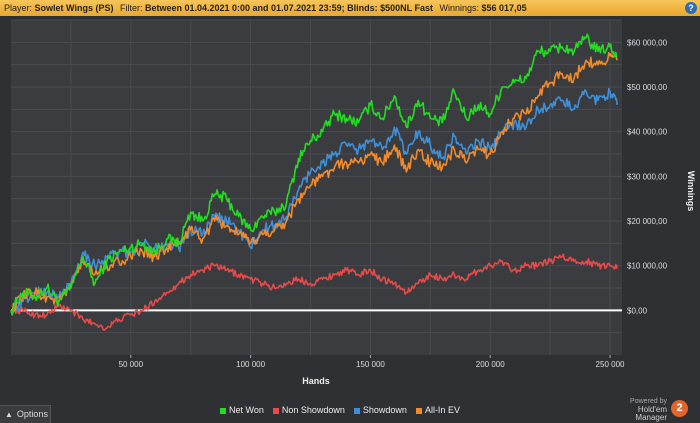 The image size is (700, 423). Describe the element at coordinates (504, 8) in the screenshot. I see `winnings-value: $56 017,05` at that location.